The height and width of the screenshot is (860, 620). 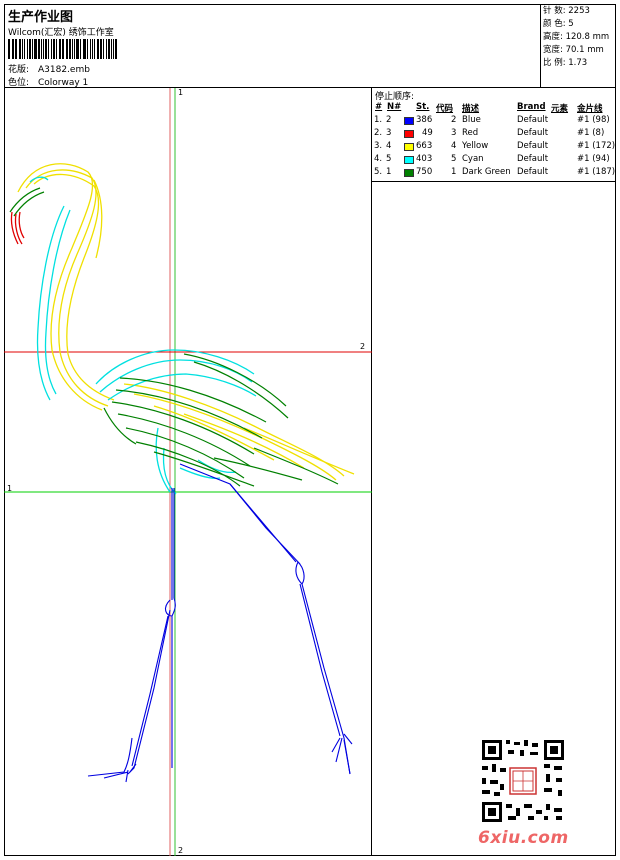 What do you see at coordinates (181, 850) in the screenshot?
I see `vertical-guide-label-2: 2` at bounding box center [181, 850].